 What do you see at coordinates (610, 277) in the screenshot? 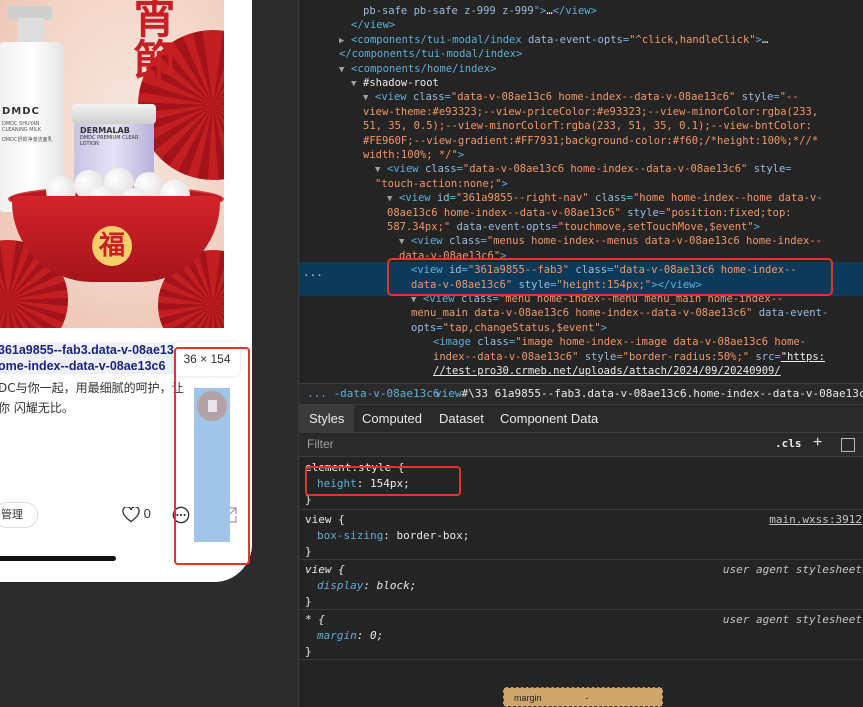
I see `annotation-box-node` at bounding box center [610, 277].